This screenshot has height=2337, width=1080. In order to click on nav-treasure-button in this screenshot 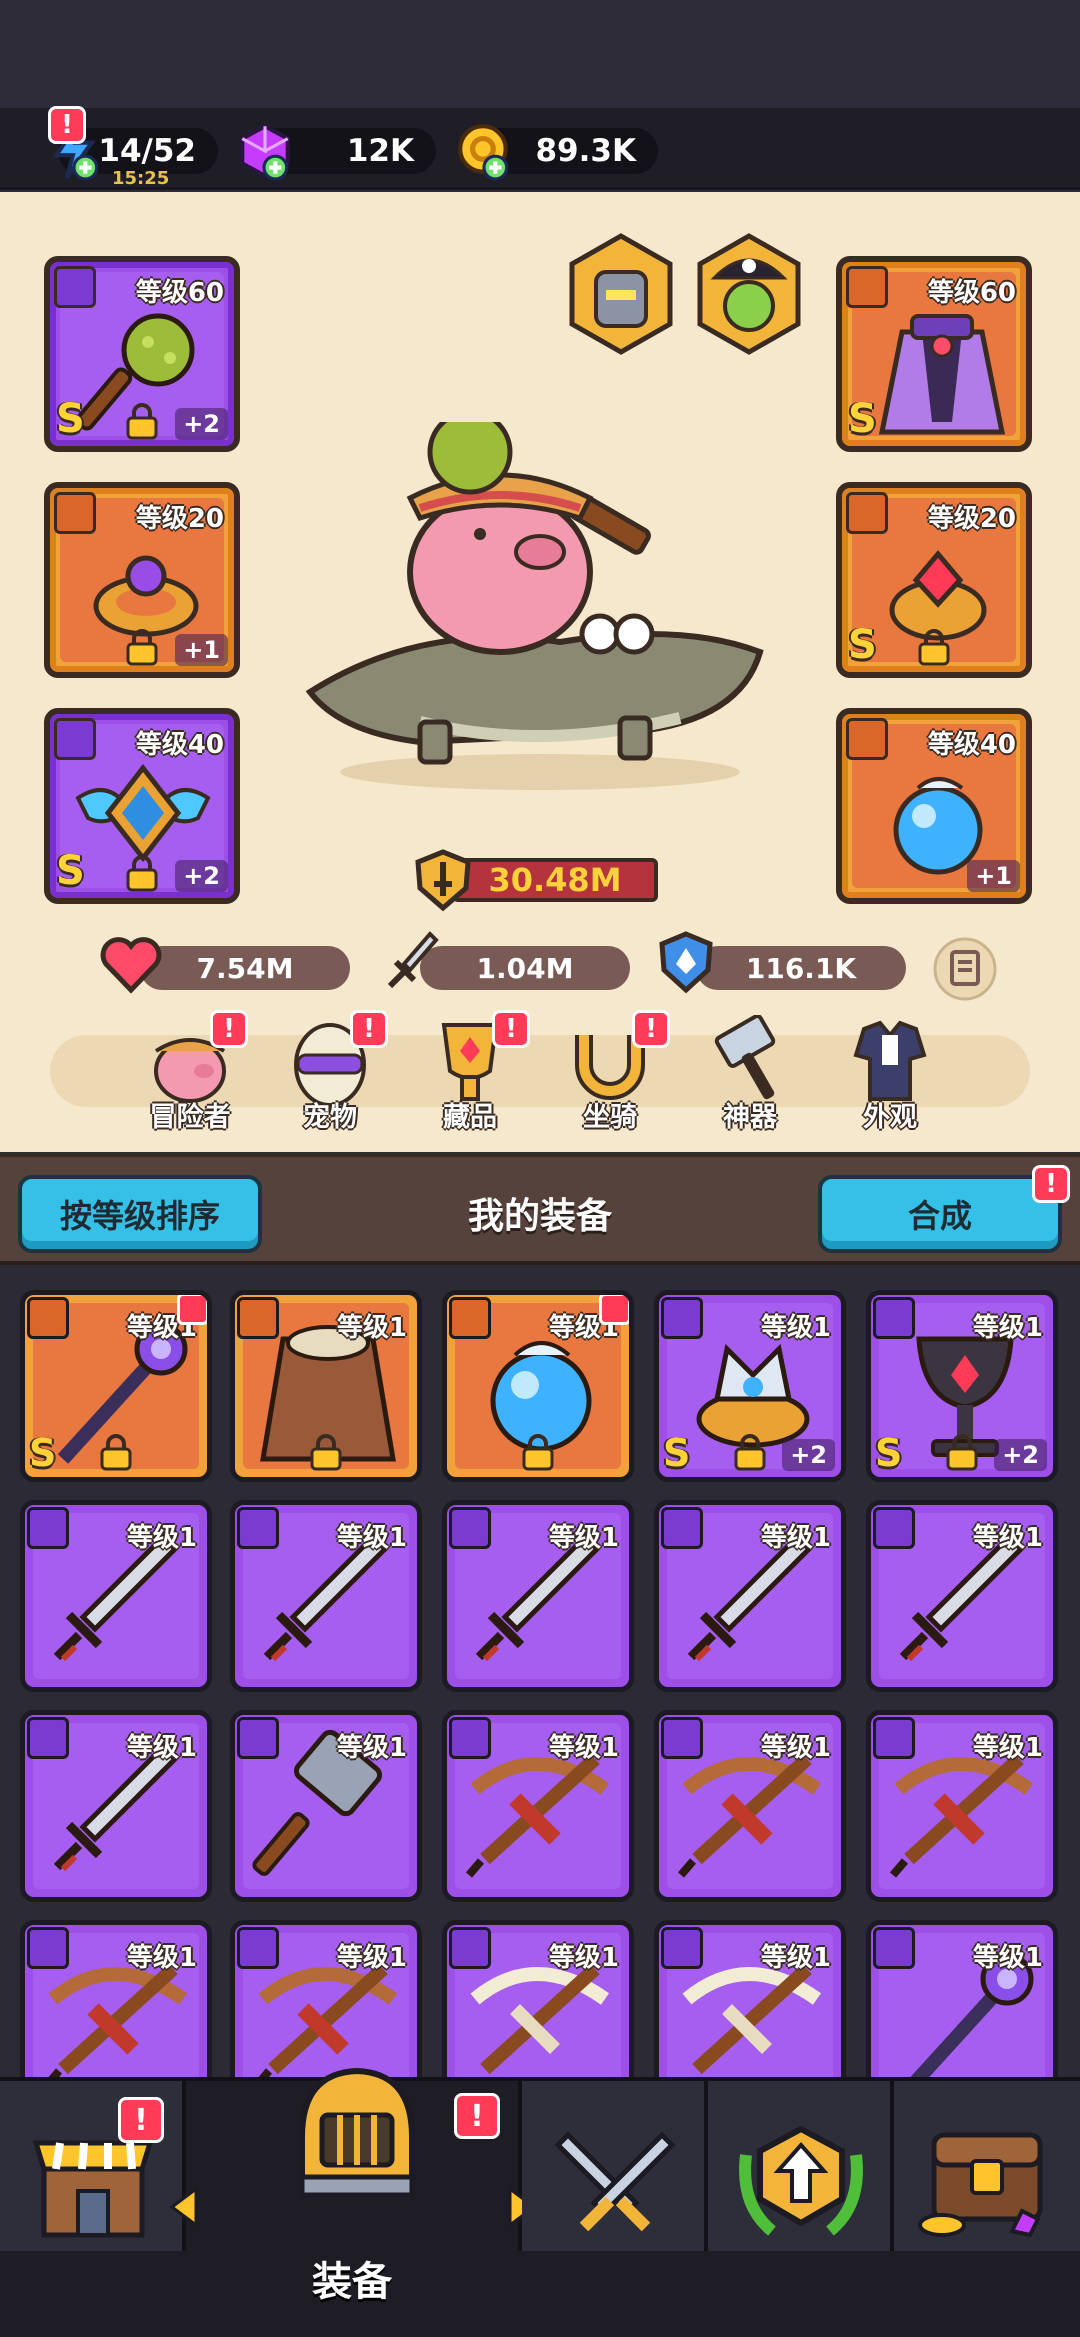, I will do `click(987, 2166)`.